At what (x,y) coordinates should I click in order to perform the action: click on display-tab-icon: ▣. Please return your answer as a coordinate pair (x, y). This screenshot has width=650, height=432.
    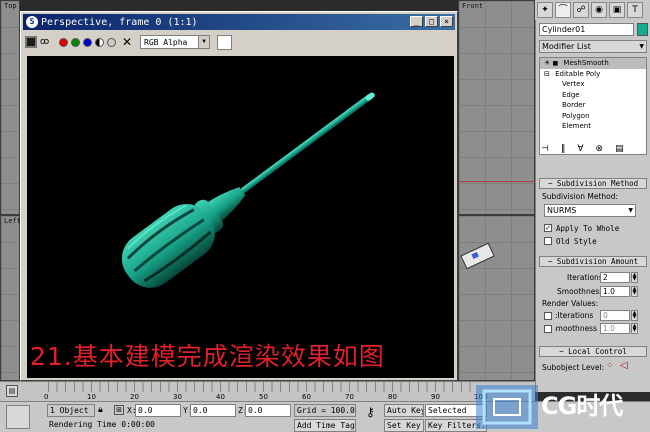
    Looking at the image, I should click on (617, 10).